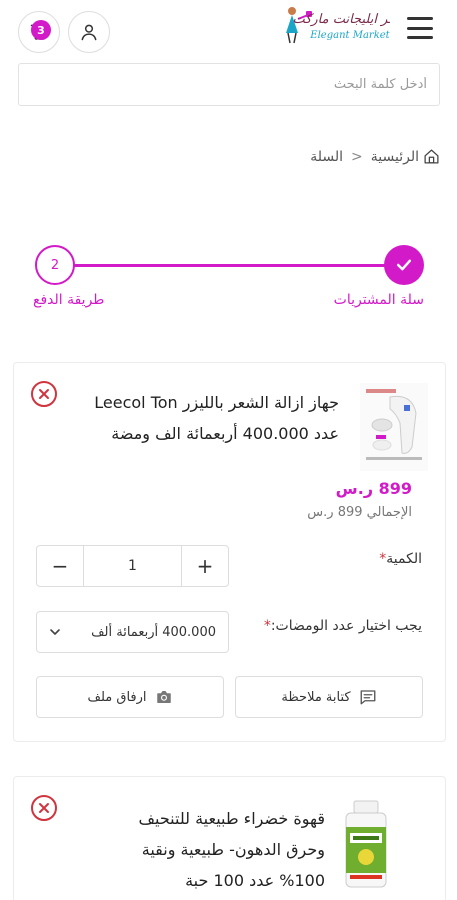 The image size is (457, 900). What do you see at coordinates (327, 156) in the screenshot?
I see `breadcrumb-current: السلة` at bounding box center [327, 156].